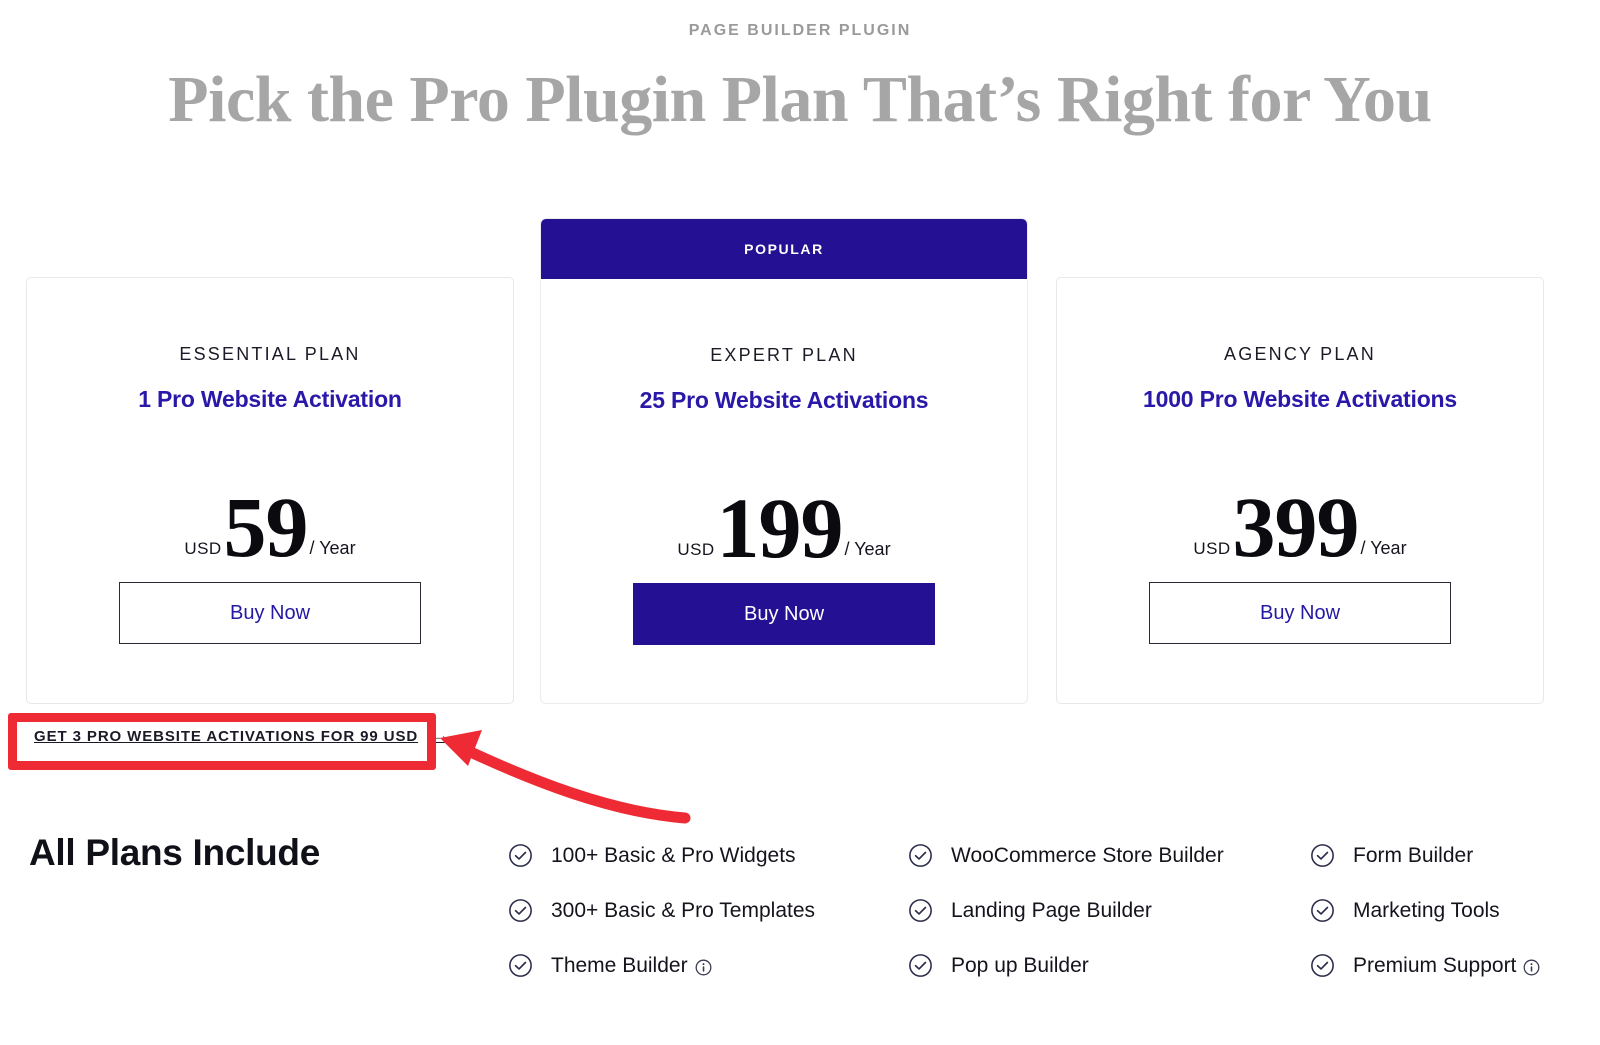  Describe the element at coordinates (784, 355) in the screenshot. I see `plan-name: EXPERT PLAN` at that location.